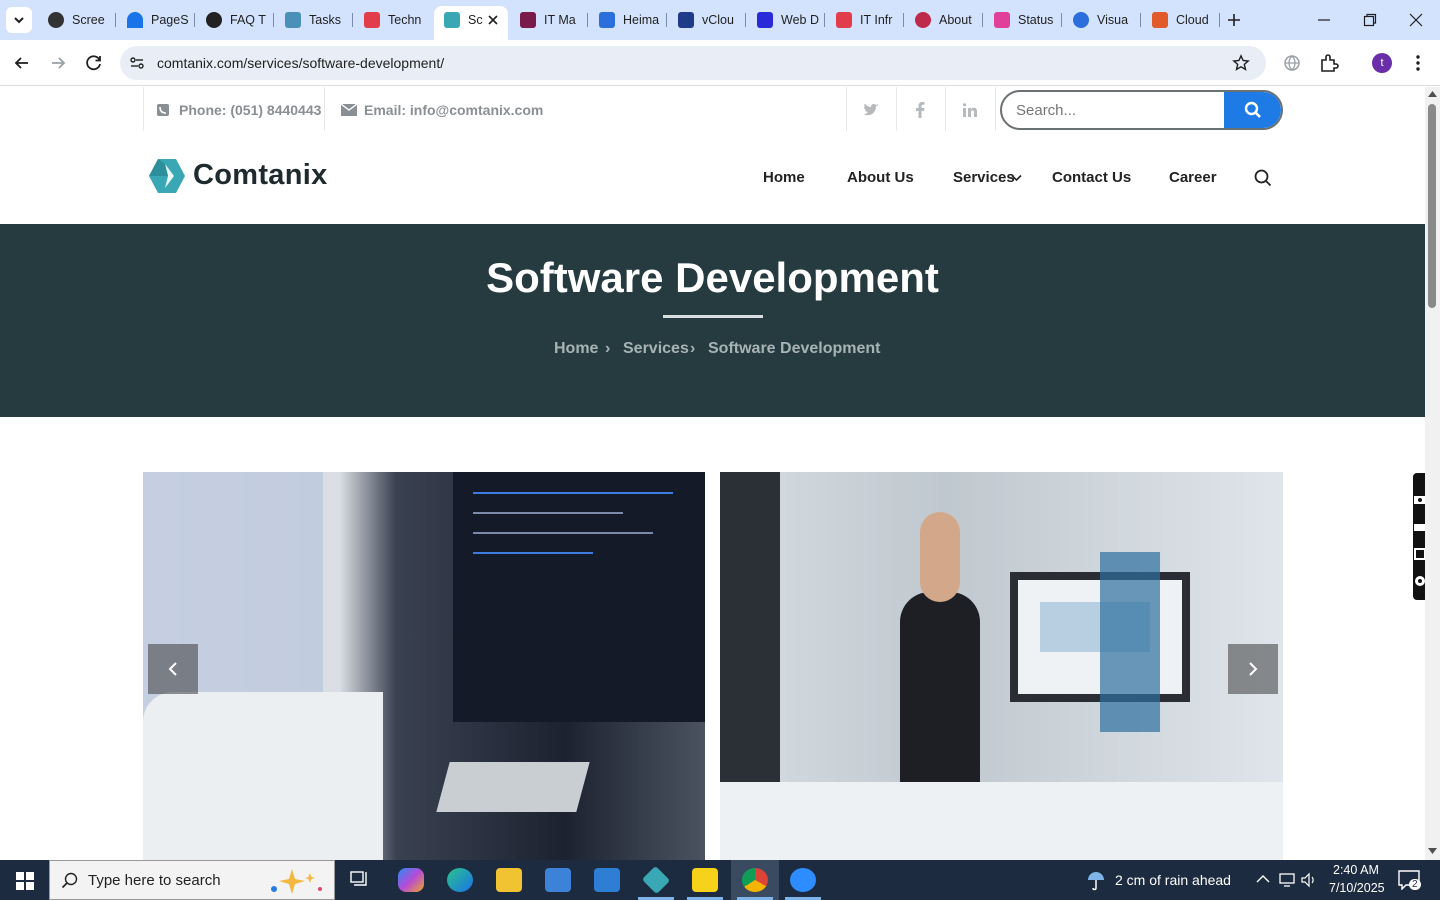  What do you see at coordinates (944, 20) in the screenshot?
I see `tab-about: About` at bounding box center [944, 20].